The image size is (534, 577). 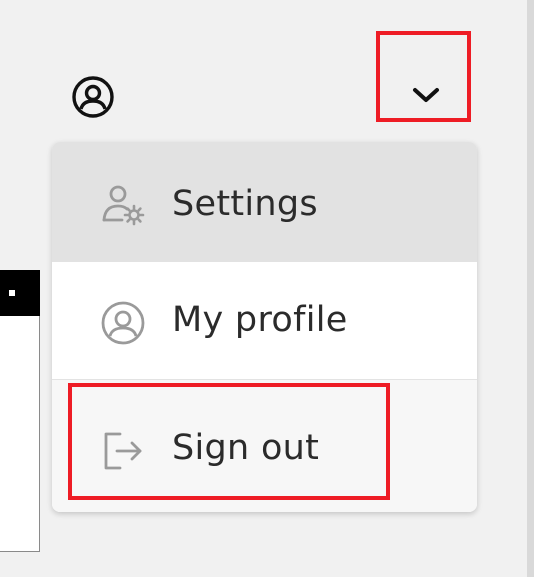 What do you see at coordinates (12, 293) in the screenshot?
I see `background-panel-dot` at bounding box center [12, 293].